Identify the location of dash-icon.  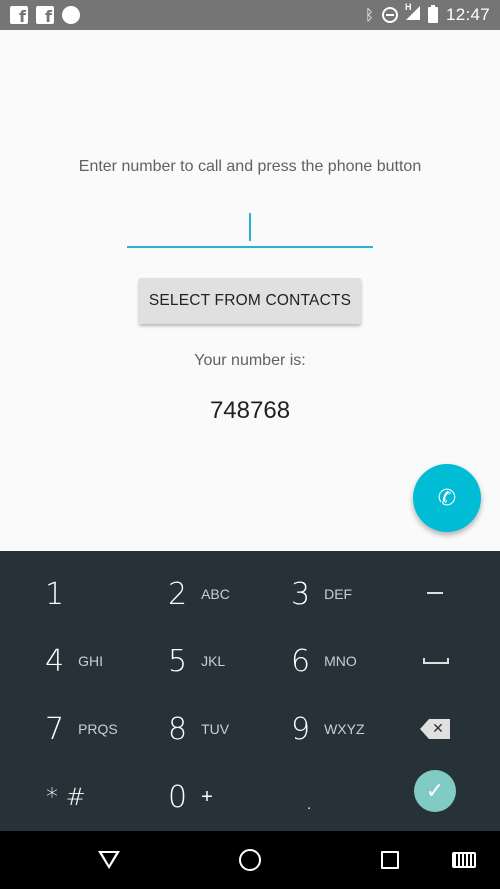
(435, 593).